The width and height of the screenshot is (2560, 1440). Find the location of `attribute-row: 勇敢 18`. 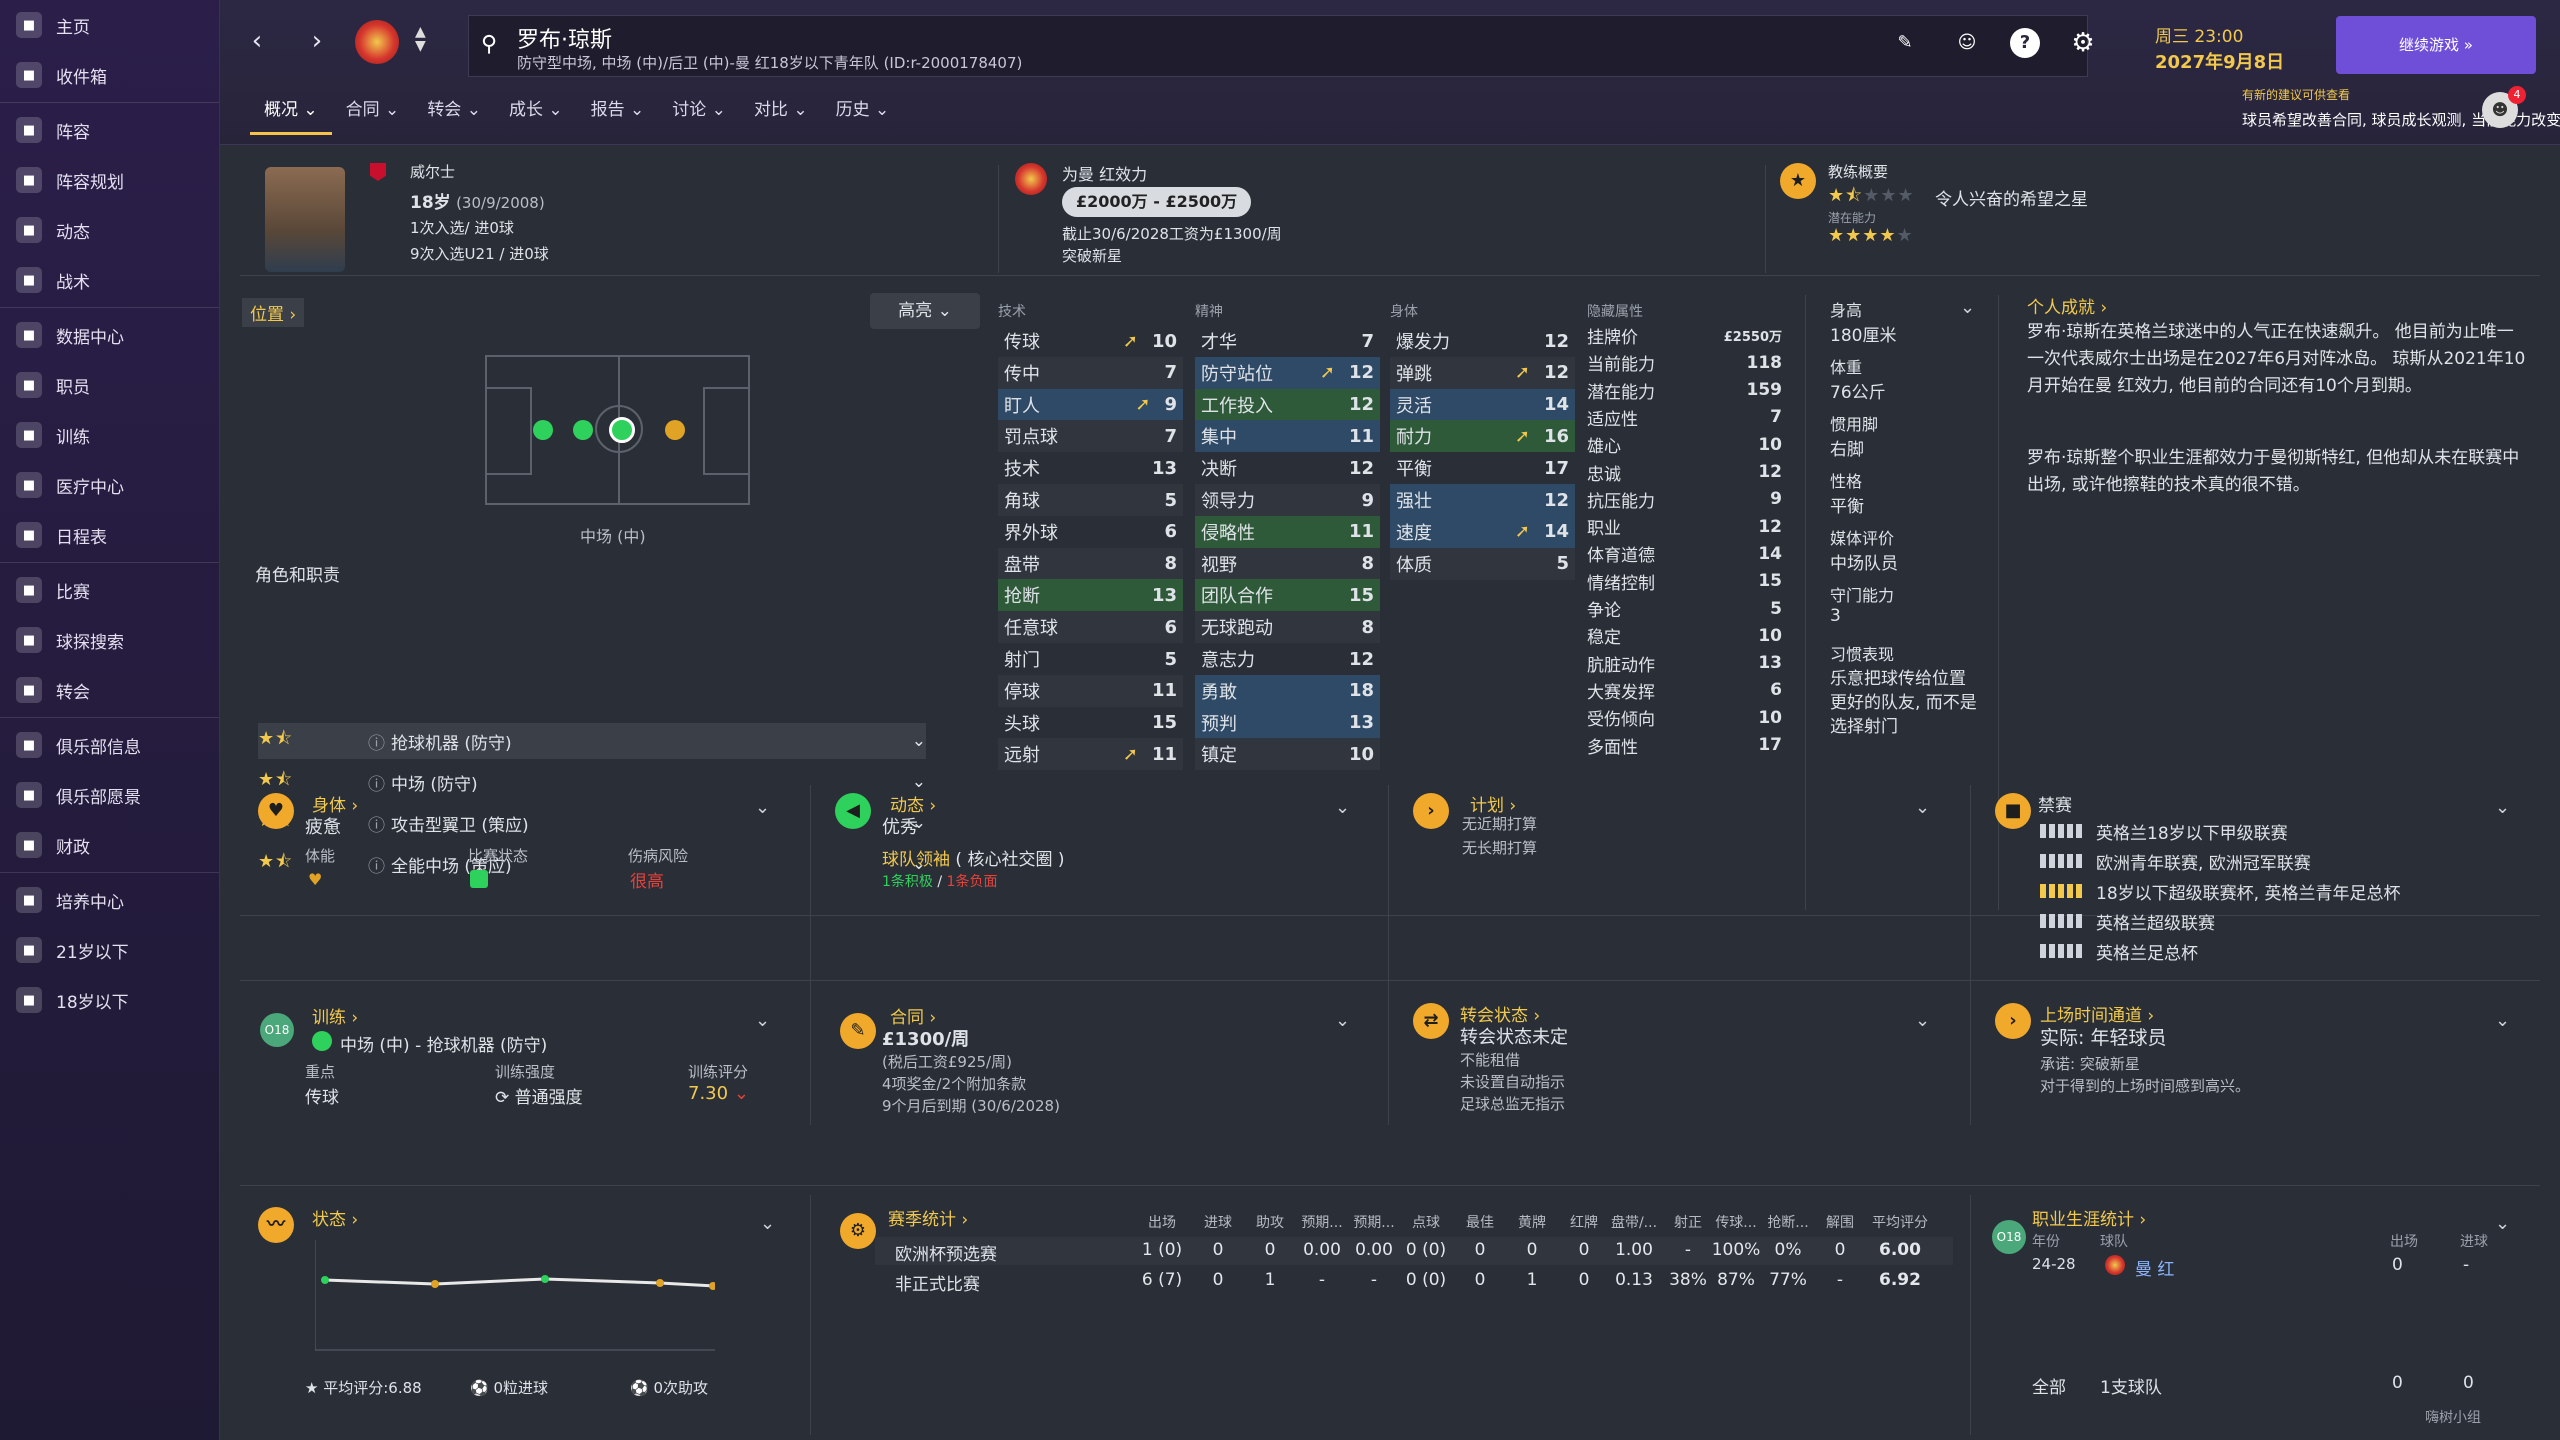

attribute-row: 勇敢 18 is located at coordinates (1287, 690).